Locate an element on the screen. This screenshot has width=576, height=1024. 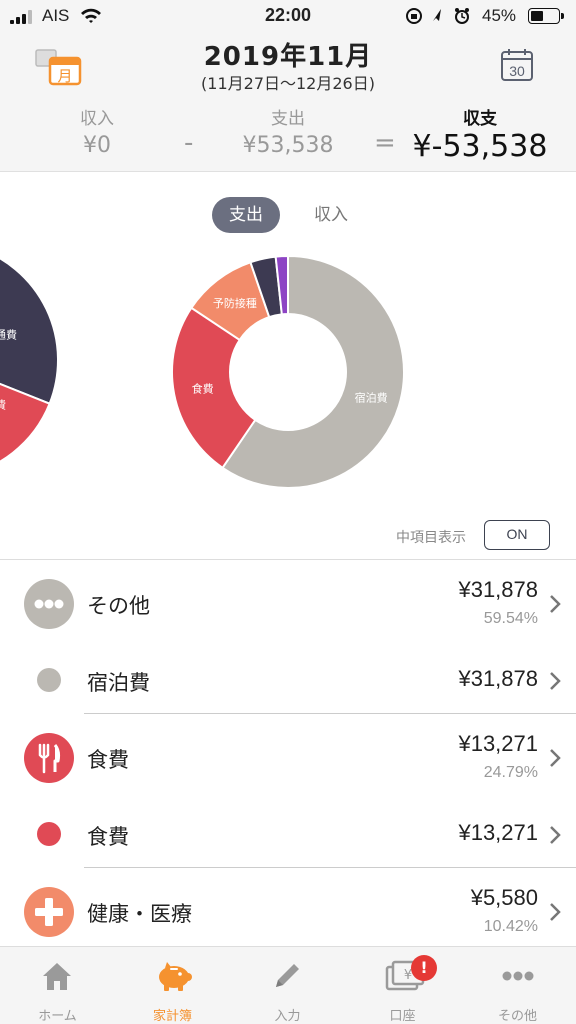
tab-bar: ホーム 家計簿 入力 ¥ ! 口座 その他 is located at coordinates (288, 985).